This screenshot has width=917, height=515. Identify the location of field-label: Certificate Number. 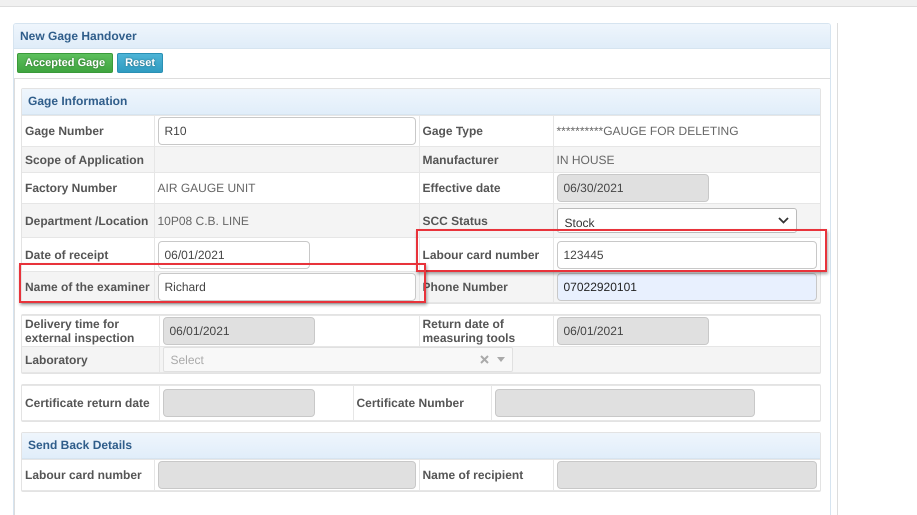
(422, 403).